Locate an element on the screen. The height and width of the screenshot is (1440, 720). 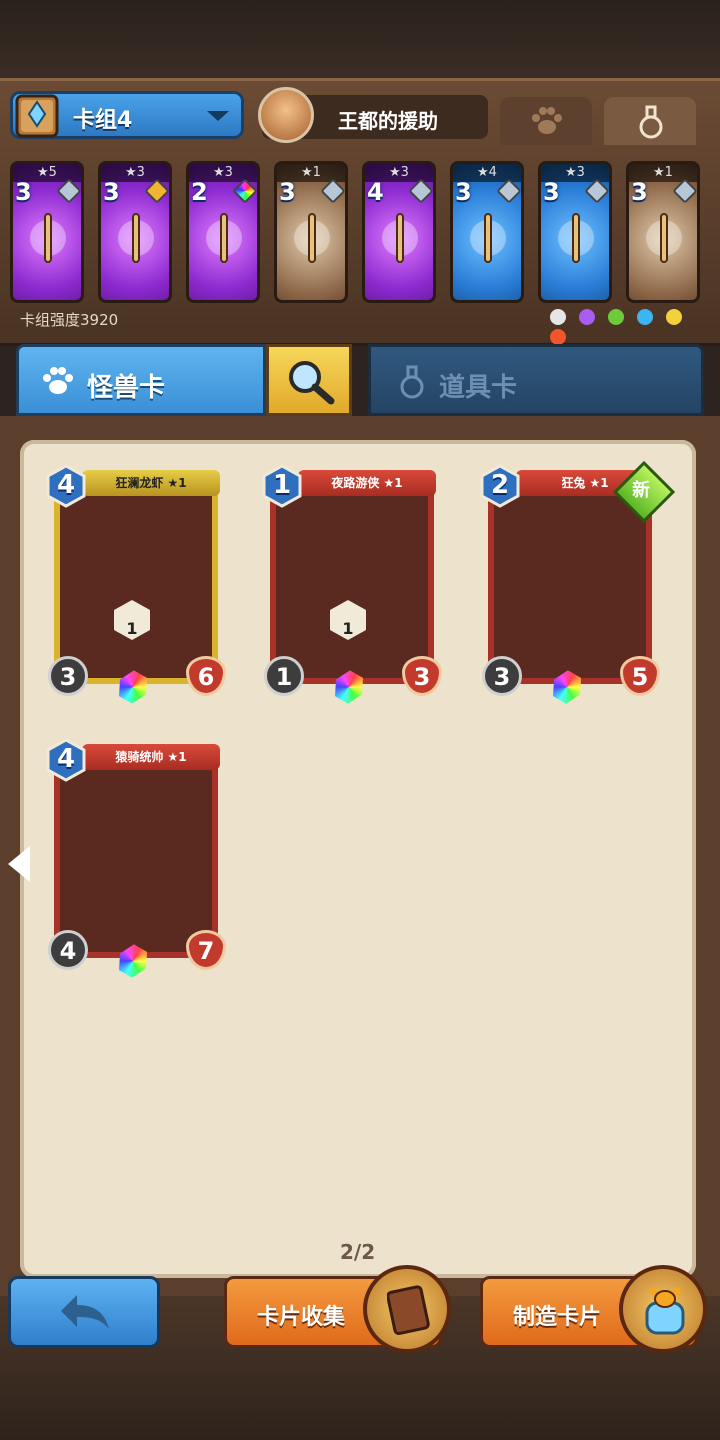
monster-card: 夜路游侠 ★1 1 1 3 1 is located at coordinates (353, 580).